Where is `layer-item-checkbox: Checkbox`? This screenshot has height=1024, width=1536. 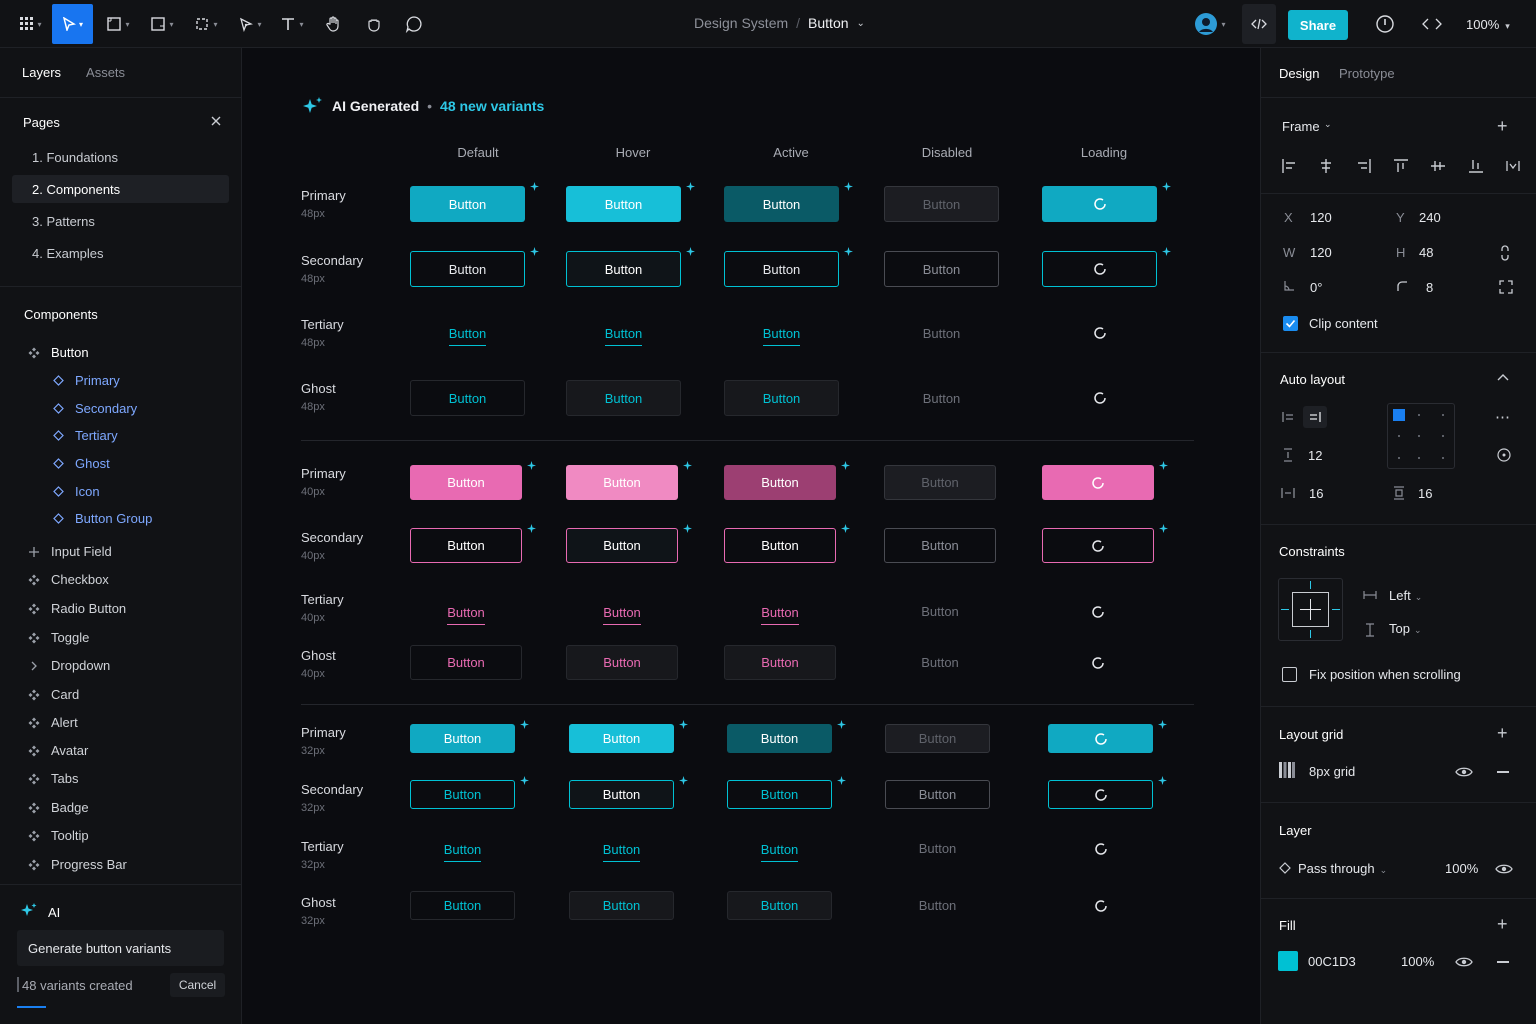 layer-item-checkbox: Checkbox is located at coordinates (68, 579).